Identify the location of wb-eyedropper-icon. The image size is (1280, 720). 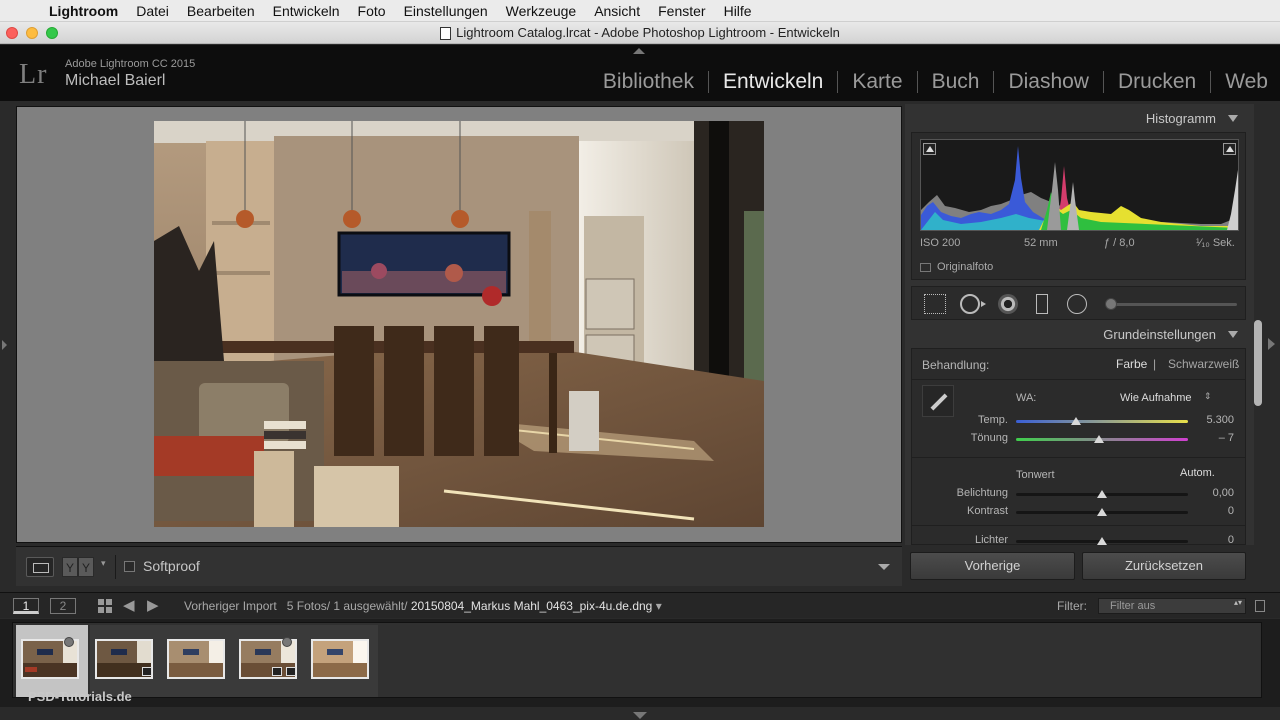
(938, 401).